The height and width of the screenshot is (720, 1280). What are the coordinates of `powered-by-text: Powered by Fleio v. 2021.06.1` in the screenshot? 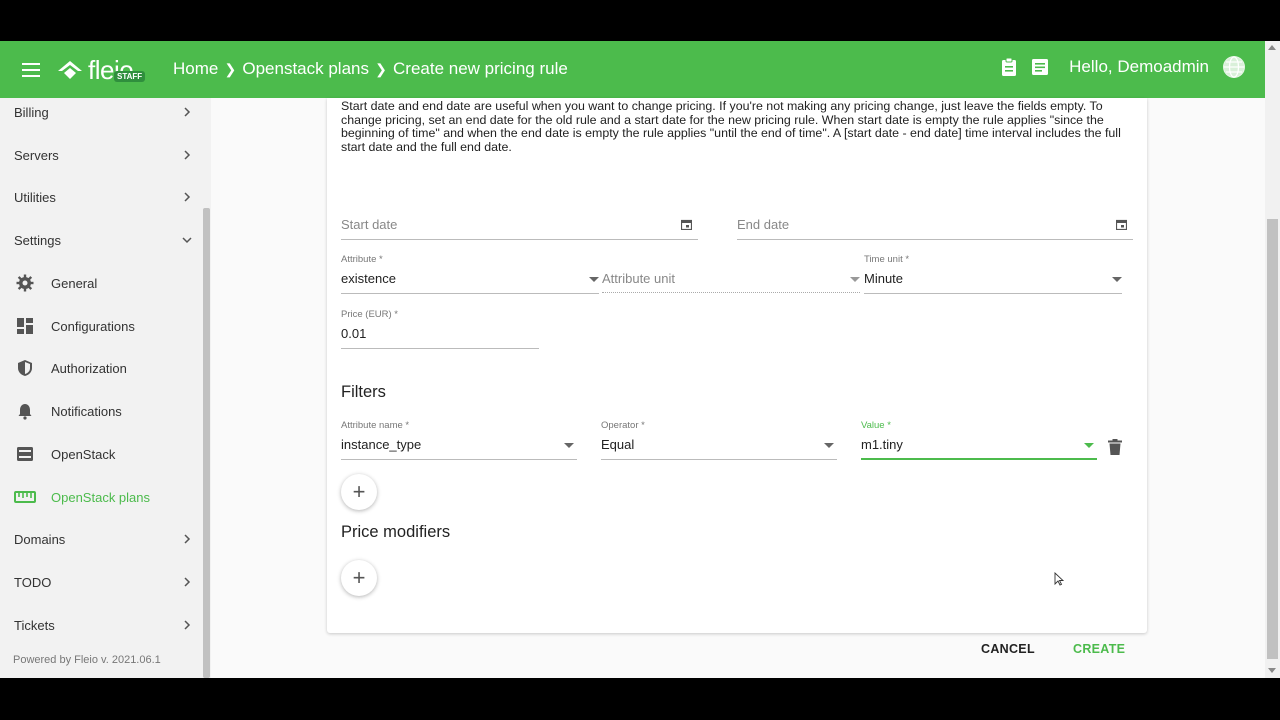 It's located at (87, 660).